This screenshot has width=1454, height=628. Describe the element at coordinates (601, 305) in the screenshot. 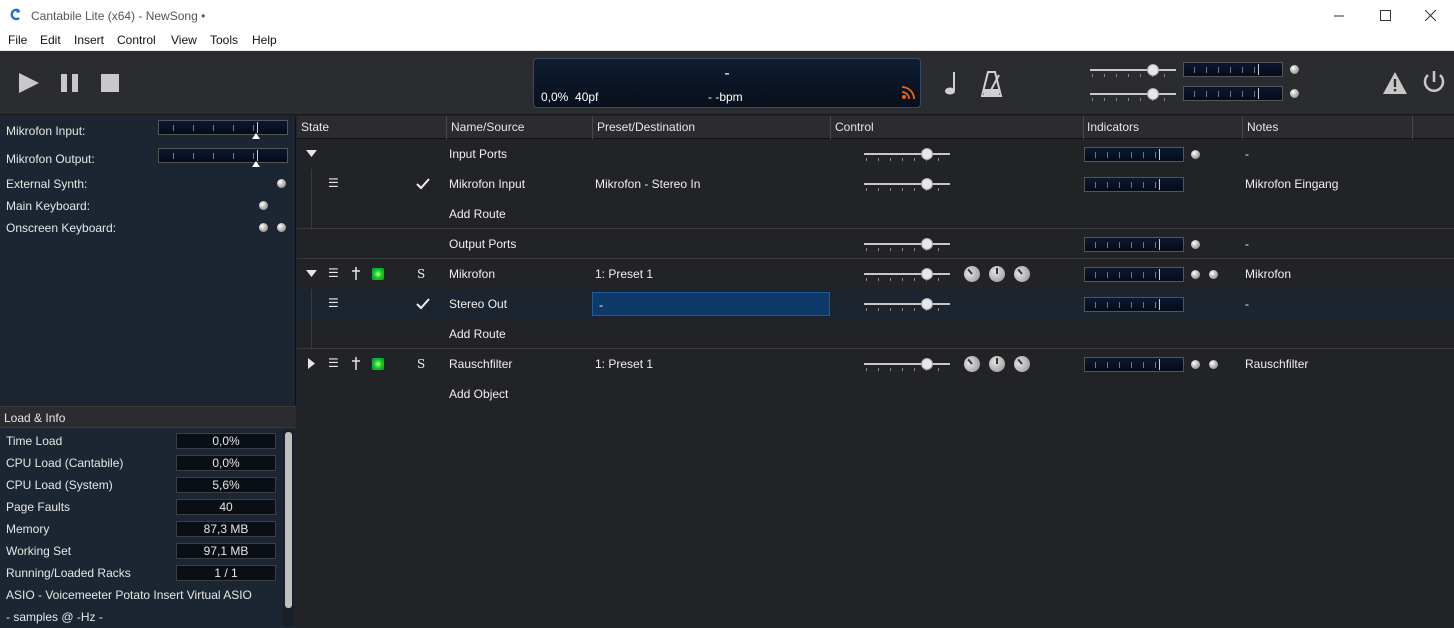

I see `destination-value: -` at that location.